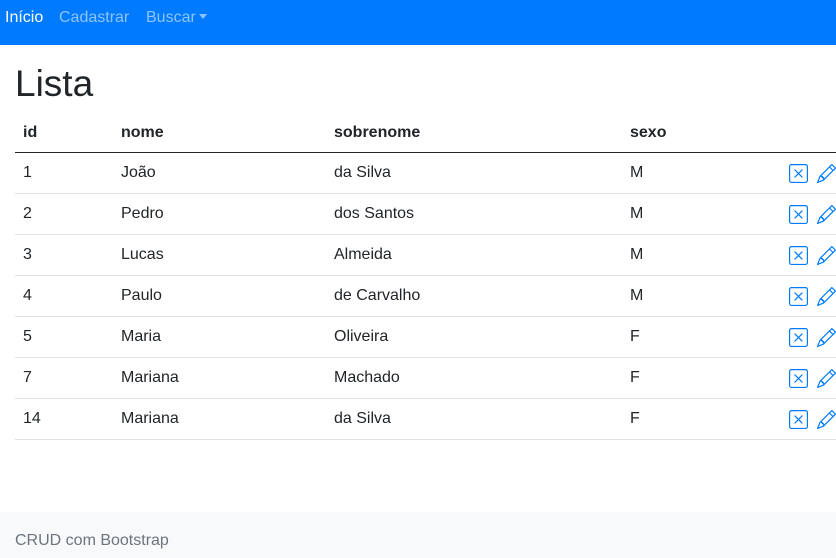 The image size is (836, 558). What do you see at coordinates (202, 16) in the screenshot?
I see `caret-down-icon` at bounding box center [202, 16].